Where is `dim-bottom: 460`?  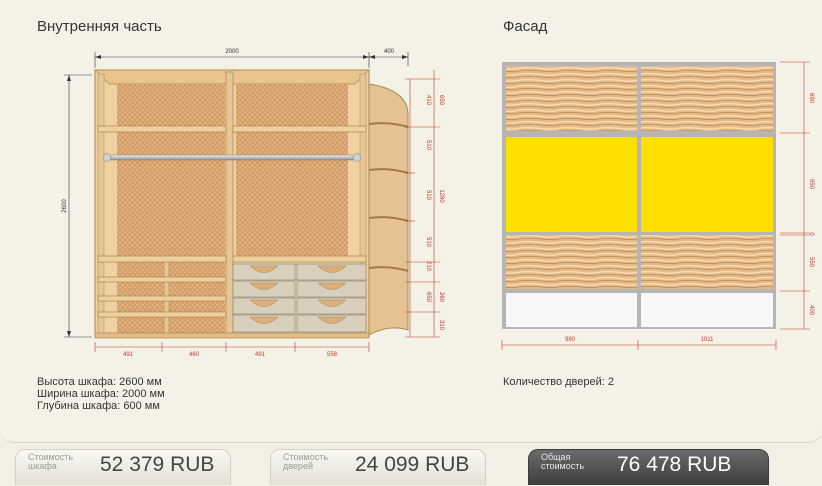
dim-bottom: 460 is located at coordinates (194, 355).